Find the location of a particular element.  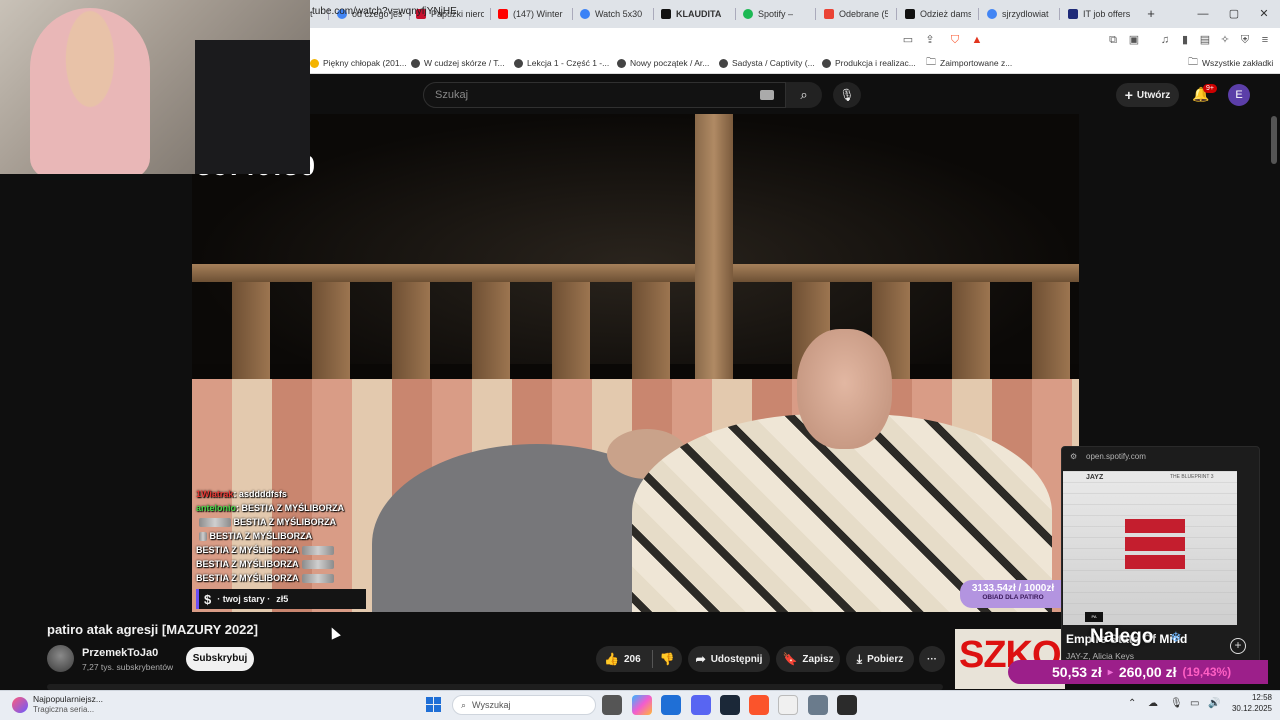

url-field: tube.com/watch?v=wqnyfjYNjHE is located at coordinates (384, 11).